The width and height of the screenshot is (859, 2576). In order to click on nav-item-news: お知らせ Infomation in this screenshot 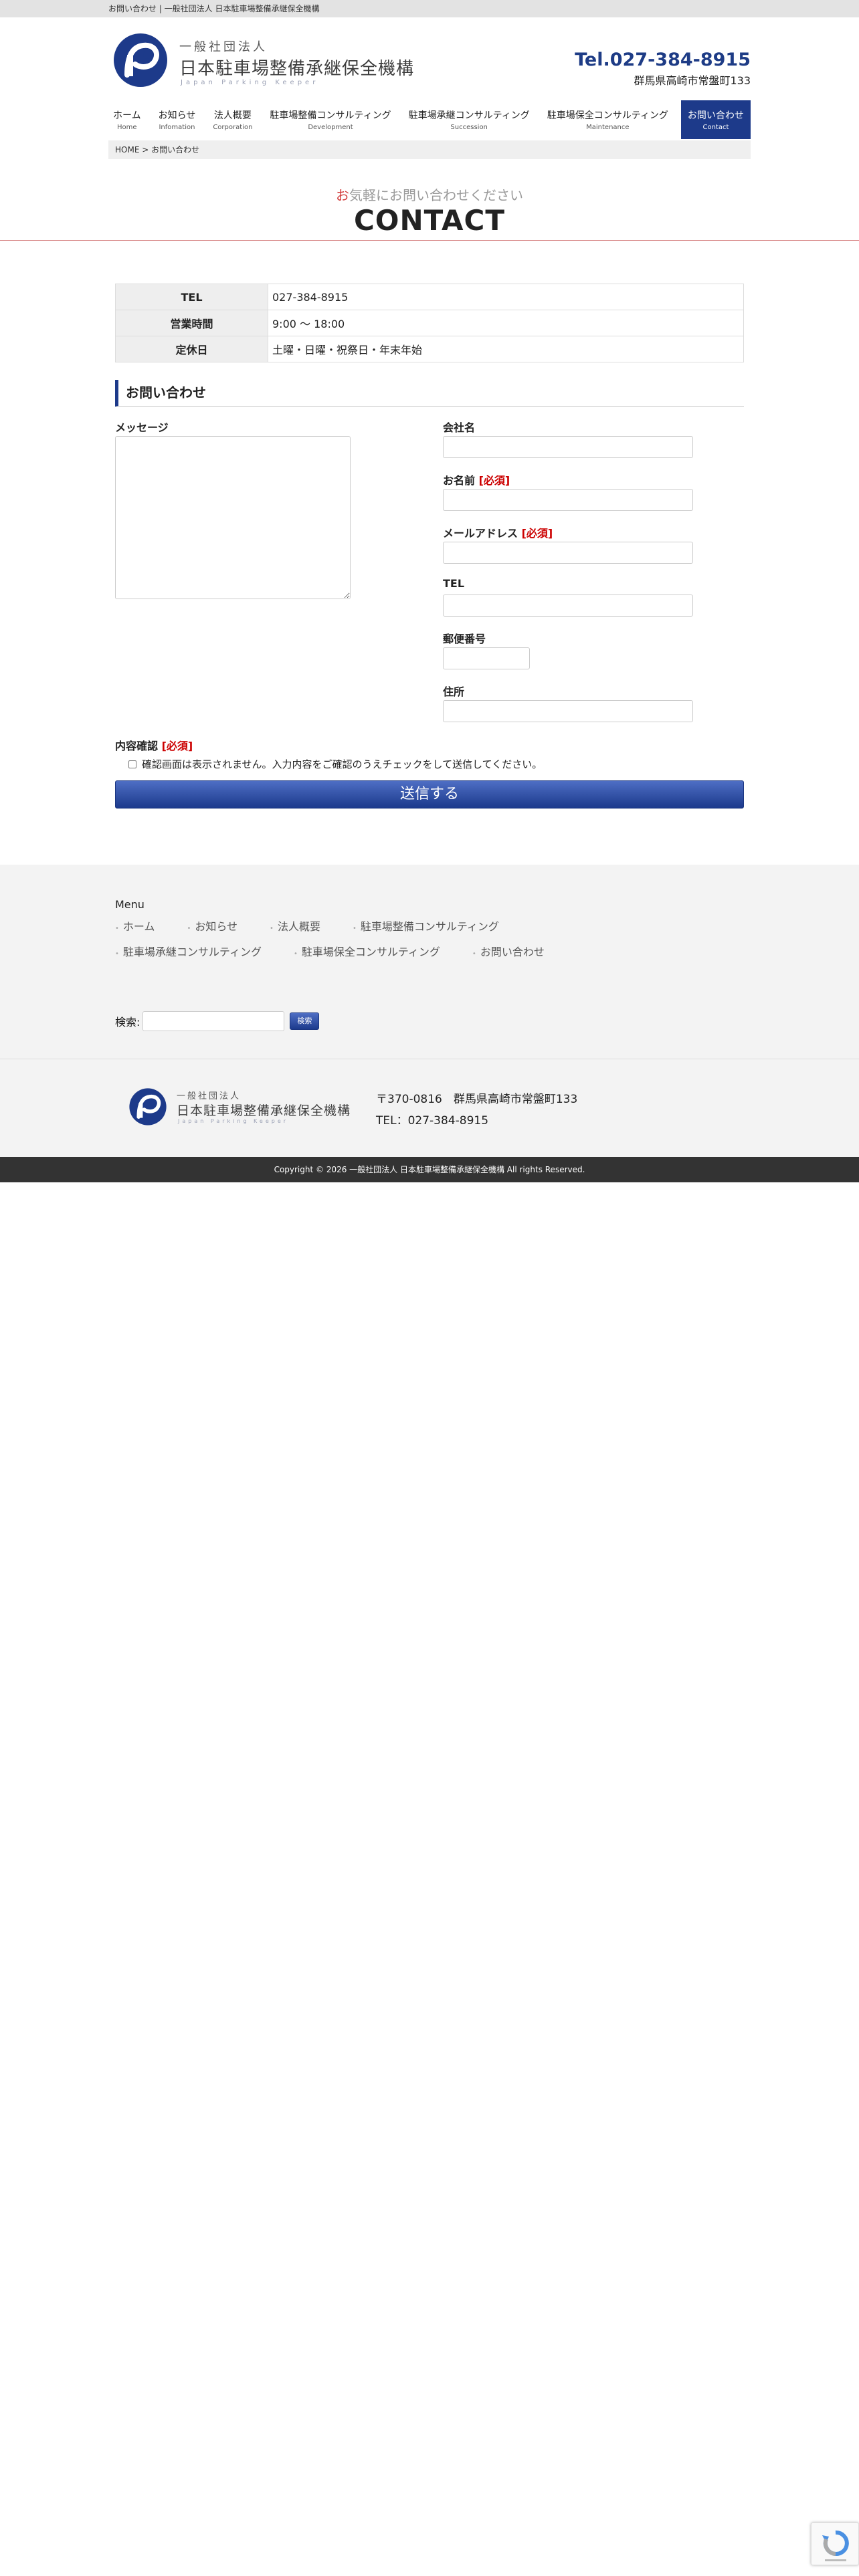, I will do `click(177, 119)`.